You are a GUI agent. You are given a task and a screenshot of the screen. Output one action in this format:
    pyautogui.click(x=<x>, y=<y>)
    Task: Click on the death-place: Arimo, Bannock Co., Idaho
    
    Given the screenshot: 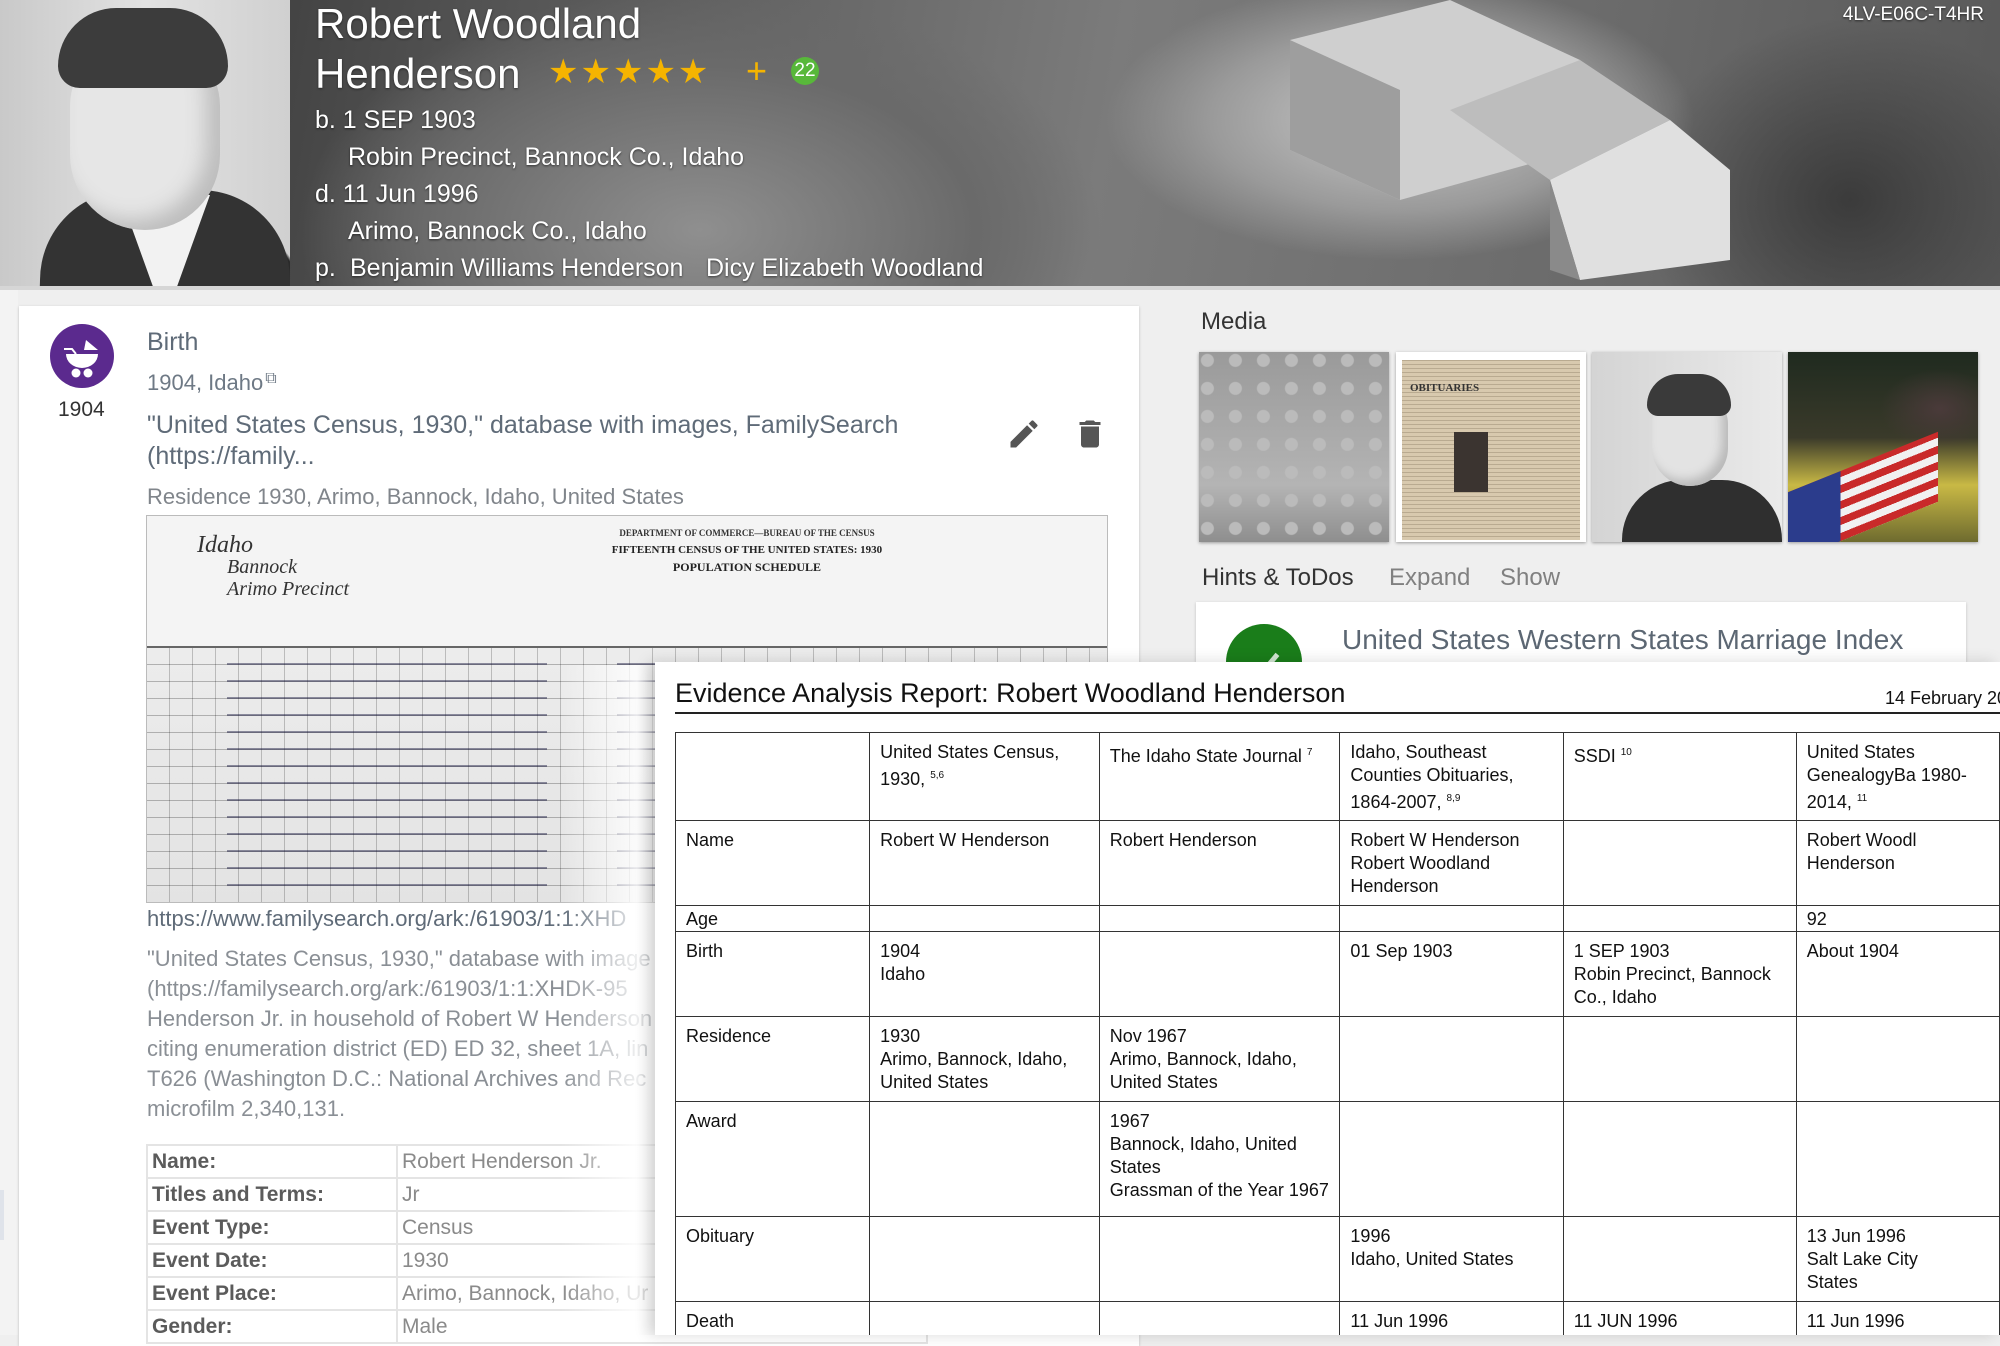 What is the action you would take?
    pyautogui.click(x=497, y=231)
    